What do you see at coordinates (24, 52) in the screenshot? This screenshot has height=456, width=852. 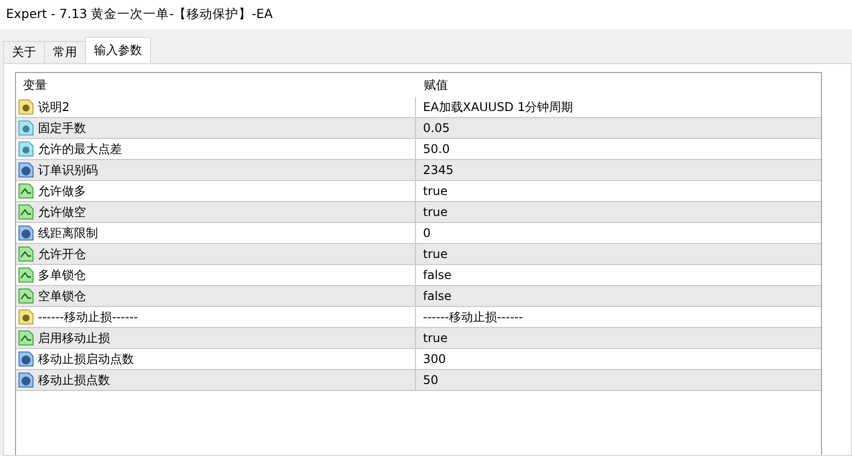 I see `tab: 关于` at bounding box center [24, 52].